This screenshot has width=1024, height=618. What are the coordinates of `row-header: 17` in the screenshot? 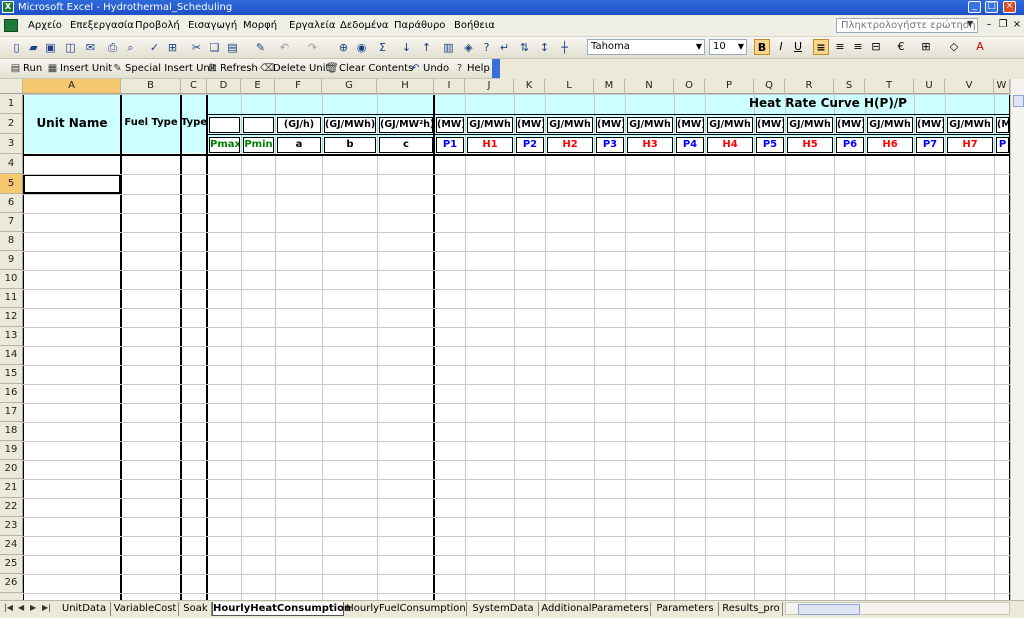 It's located at (11, 412).